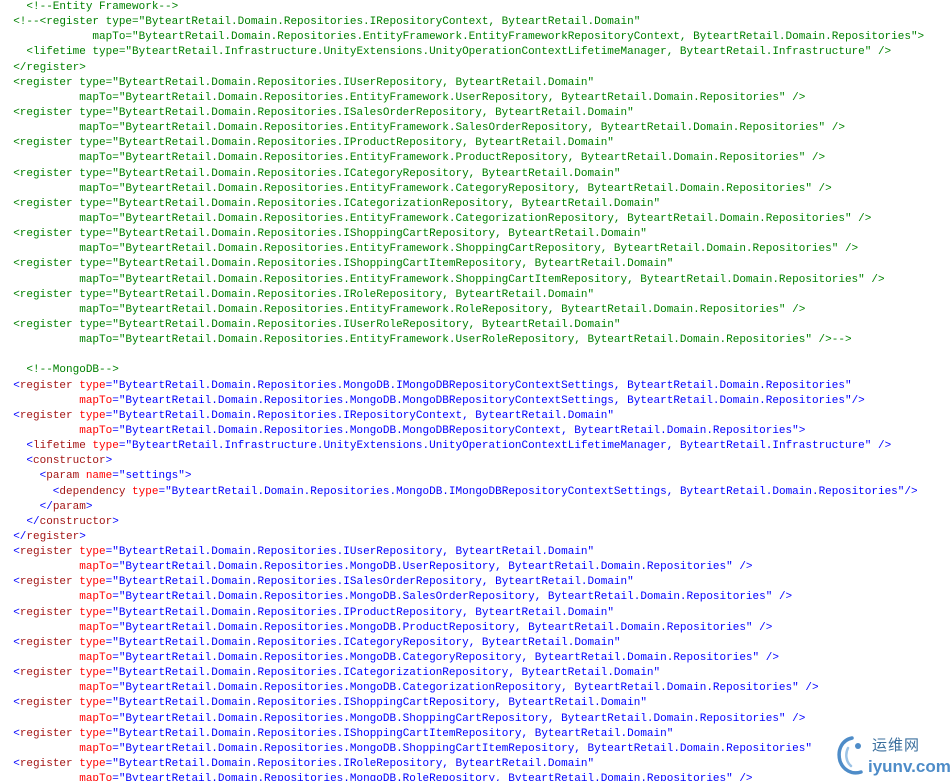 The image size is (950, 781). Describe the element at coordinates (475, 7) in the screenshot. I see `code-line: <!--Entity Framework-->` at that location.